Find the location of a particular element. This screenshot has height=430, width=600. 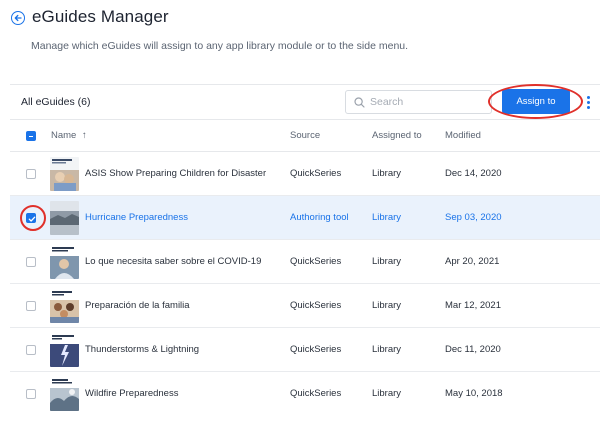

eguide-name: Preparación de la familia is located at coordinates (137, 305).